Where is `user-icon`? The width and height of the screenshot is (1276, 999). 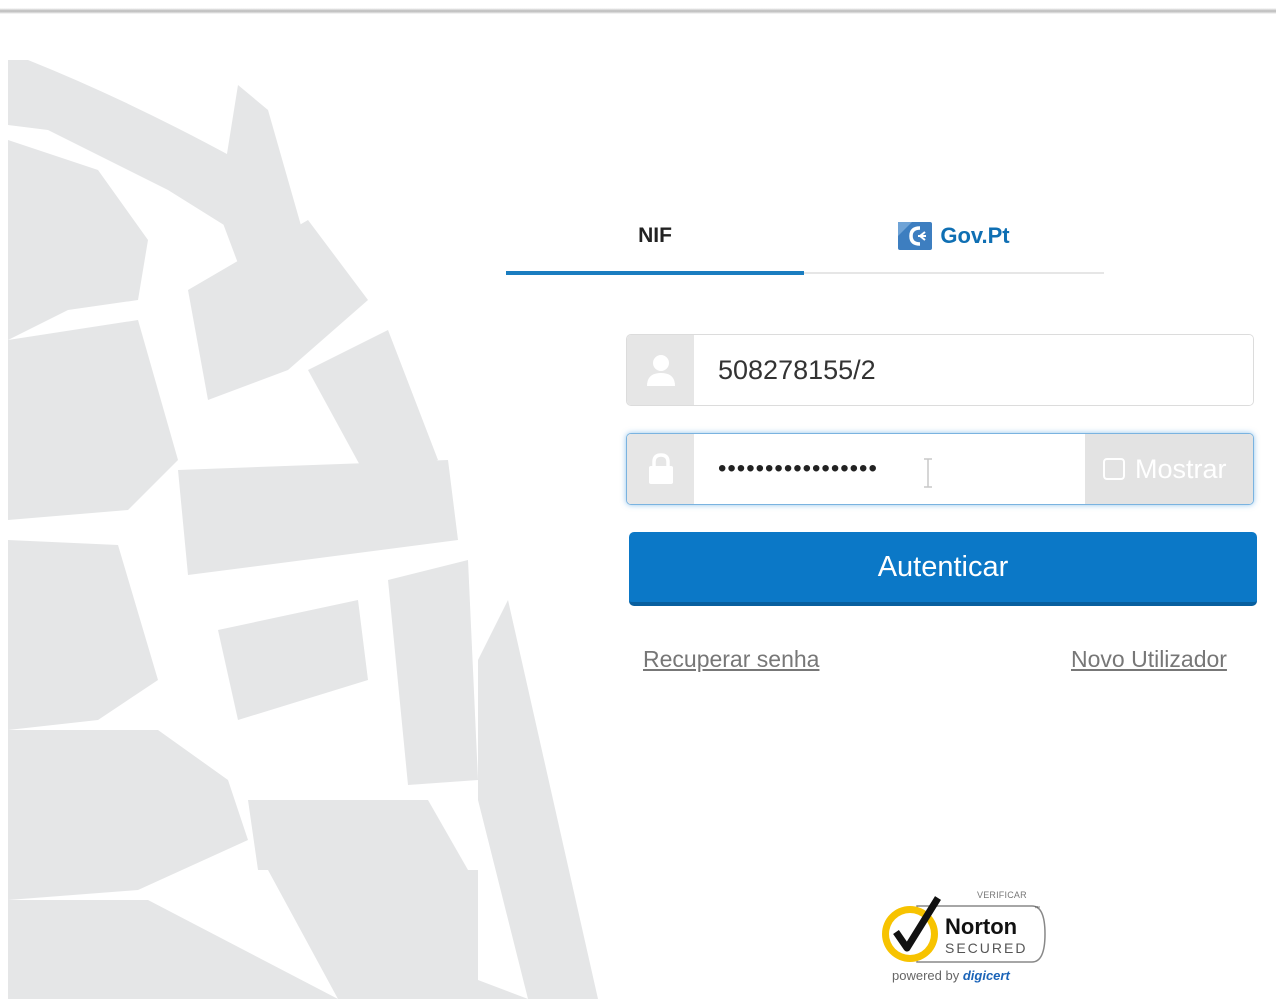 user-icon is located at coordinates (660, 370).